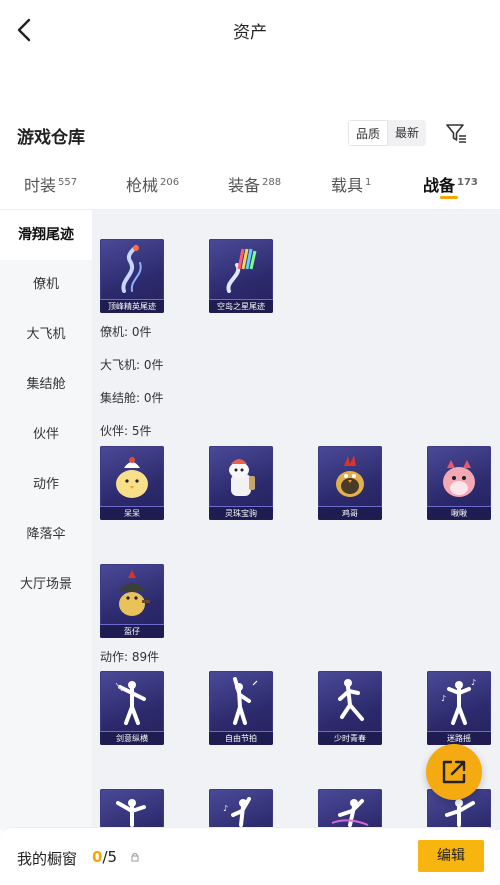 Image resolution: width=500 pixels, height=885 pixels. What do you see at coordinates (46, 535) in the screenshot?
I see `sidebar-item-parachute: 降落伞` at bounding box center [46, 535].